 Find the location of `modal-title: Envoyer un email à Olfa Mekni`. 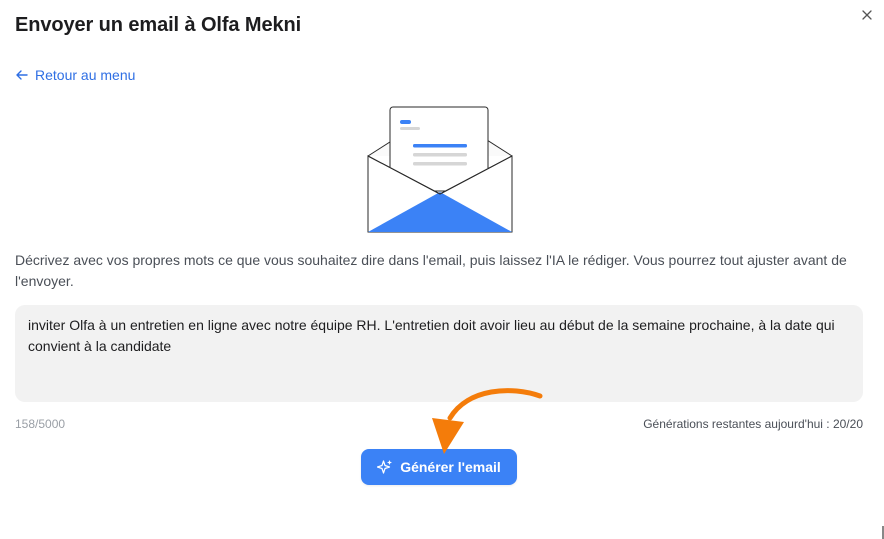

modal-title: Envoyer un email à Olfa Mekni is located at coordinates (158, 25).